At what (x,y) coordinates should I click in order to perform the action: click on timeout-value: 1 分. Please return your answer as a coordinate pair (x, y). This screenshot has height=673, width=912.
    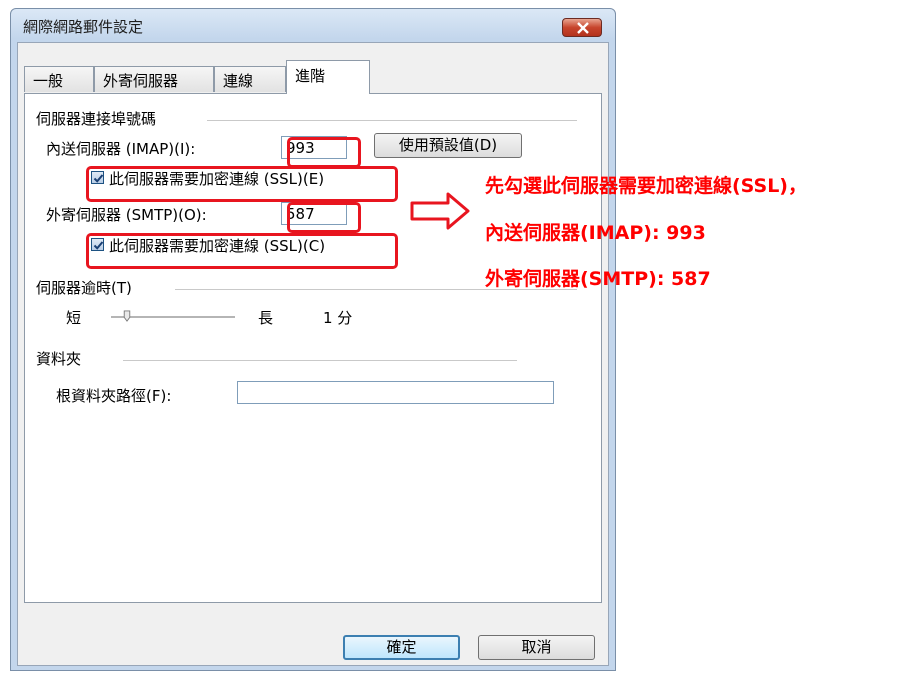
    Looking at the image, I should click on (338, 318).